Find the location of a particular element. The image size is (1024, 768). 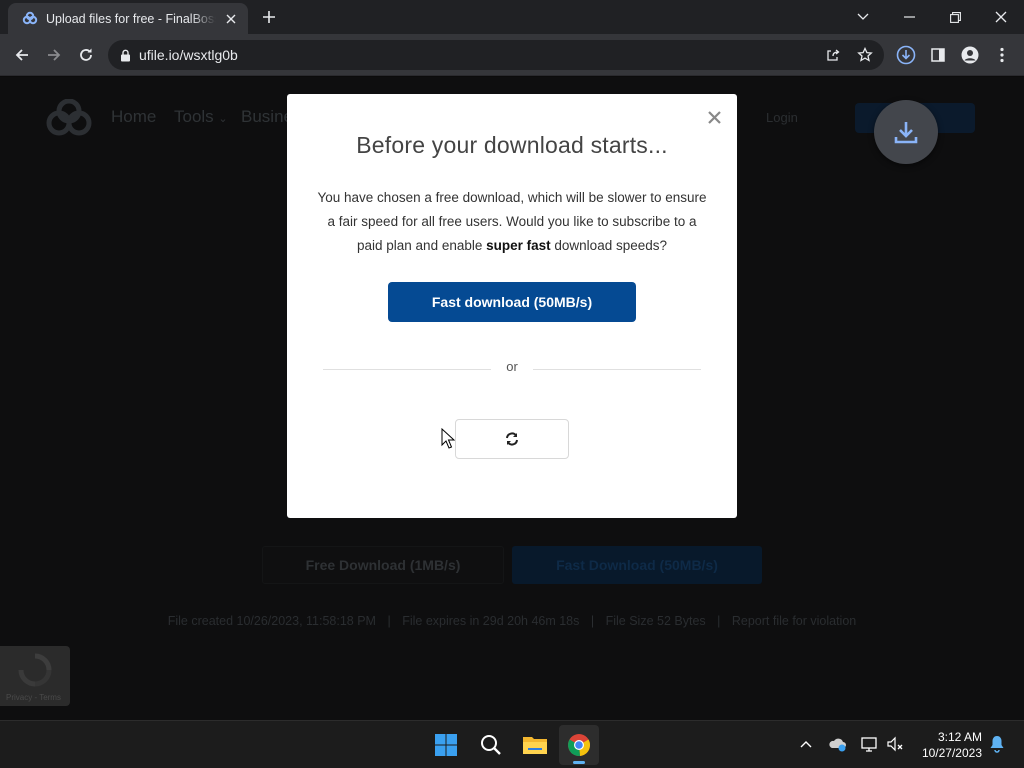

start-button is located at coordinates (446, 745).